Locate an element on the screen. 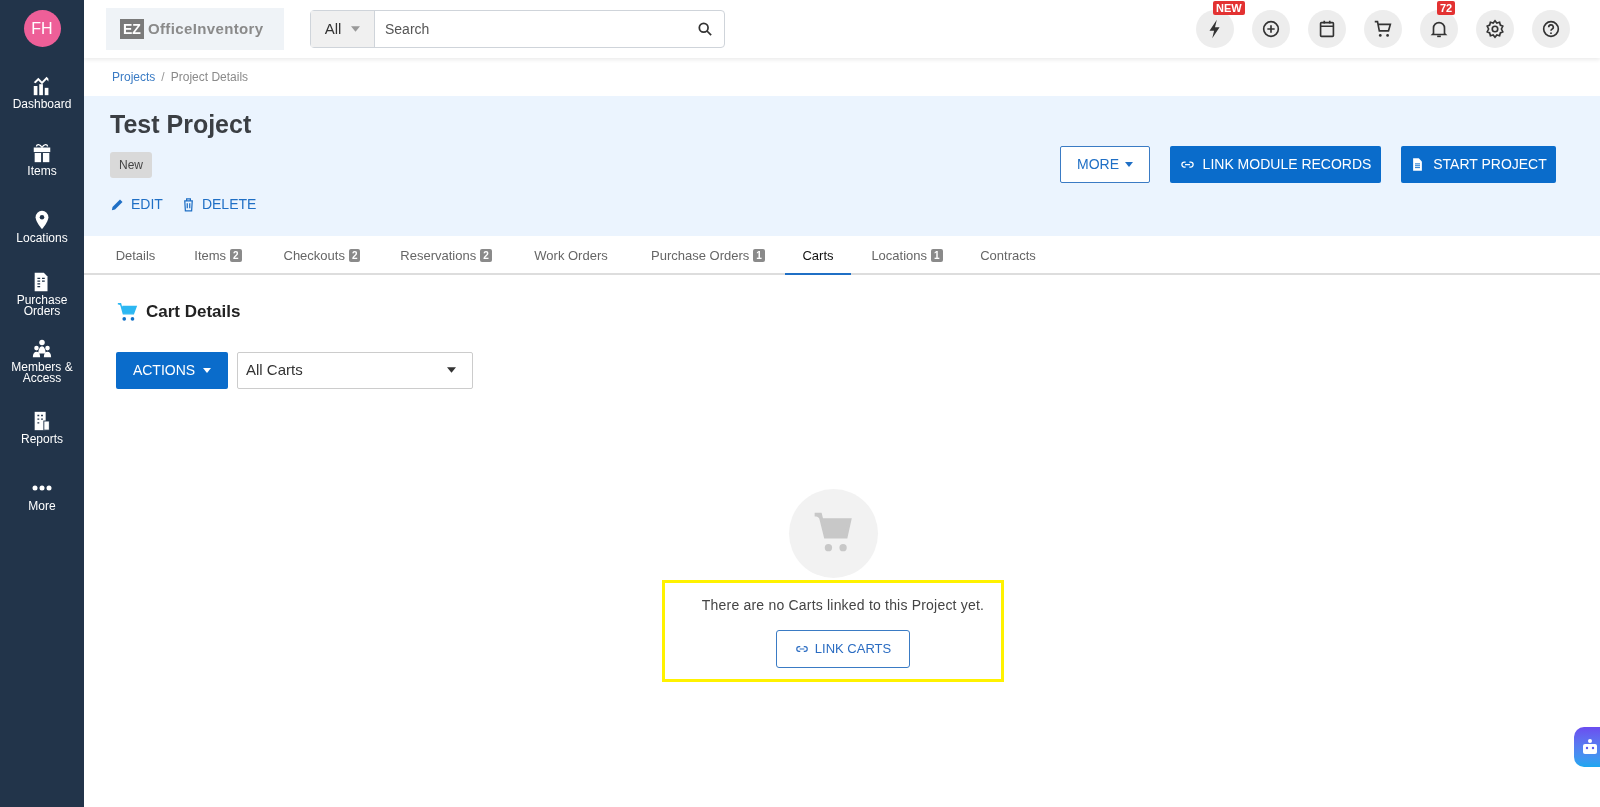 The height and width of the screenshot is (807, 1600). tab: Contracts is located at coordinates (1008, 256).